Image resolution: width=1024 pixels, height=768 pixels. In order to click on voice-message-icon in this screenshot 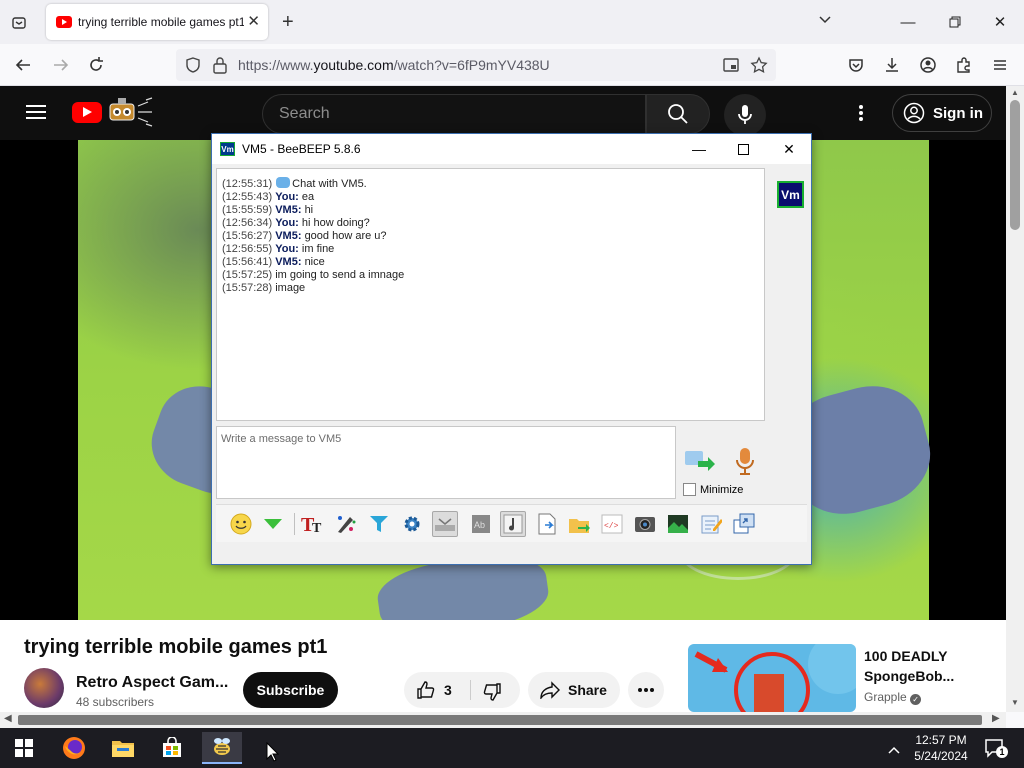, I will do `click(745, 461)`.